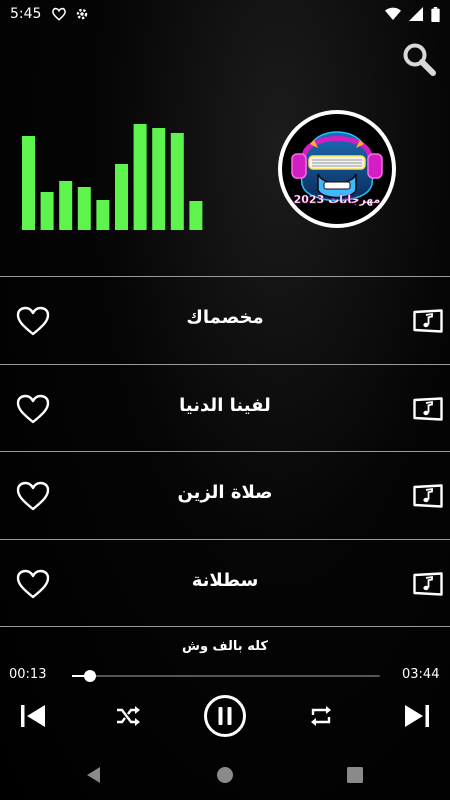 This screenshot has height=800, width=450. Describe the element at coordinates (28, 674) in the screenshot. I see `current-time: 00:13` at that location.